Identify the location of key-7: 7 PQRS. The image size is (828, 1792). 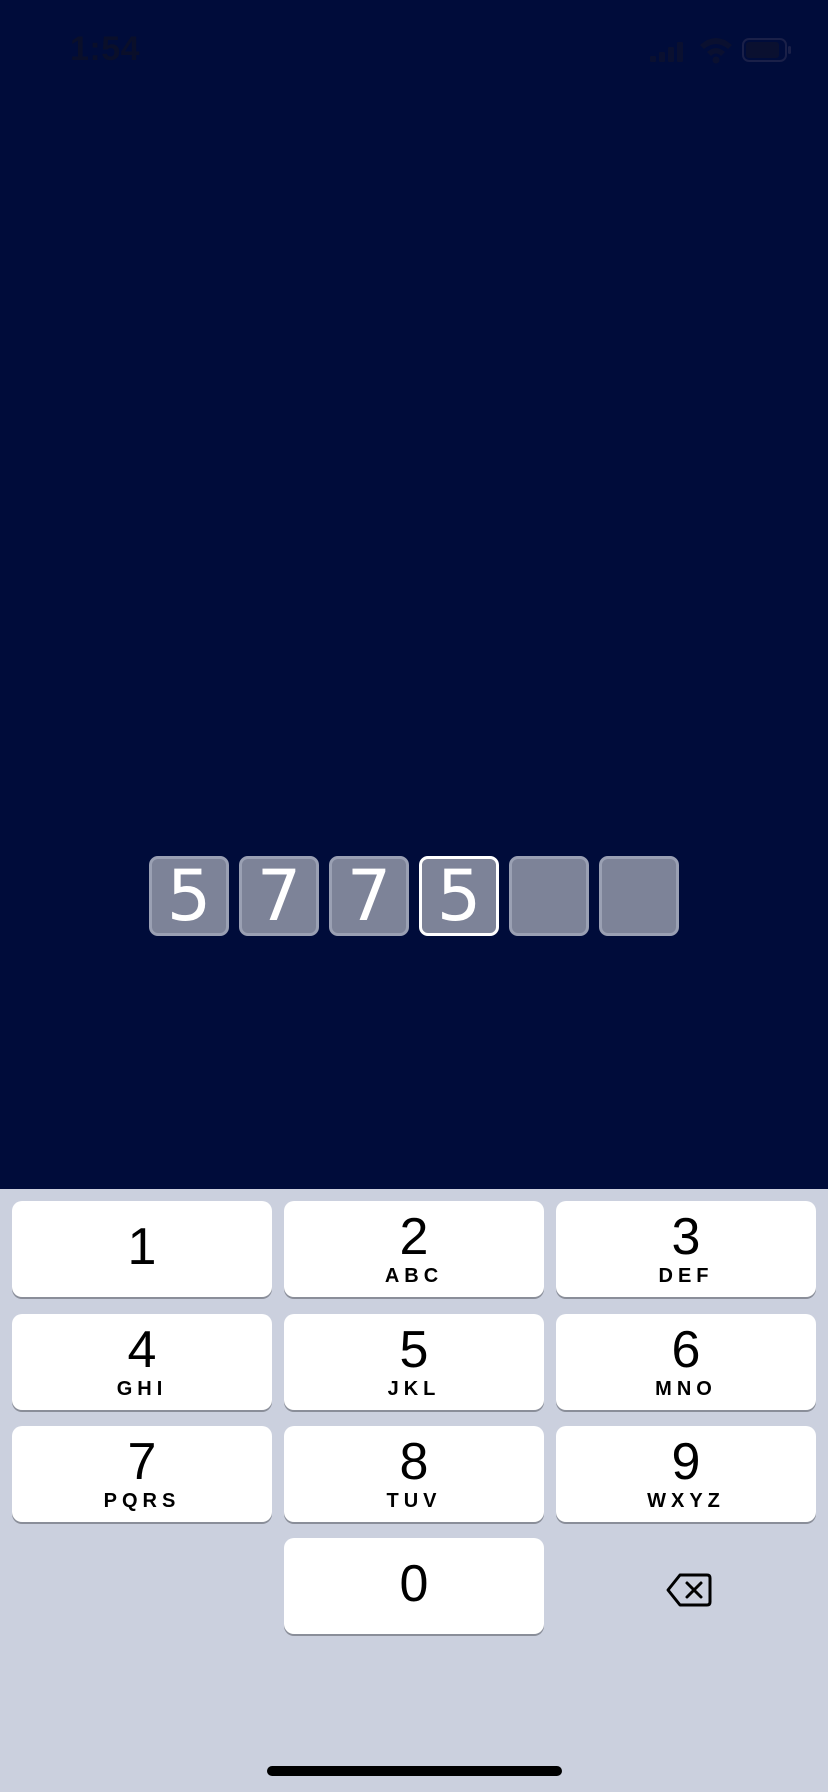
(142, 1474).